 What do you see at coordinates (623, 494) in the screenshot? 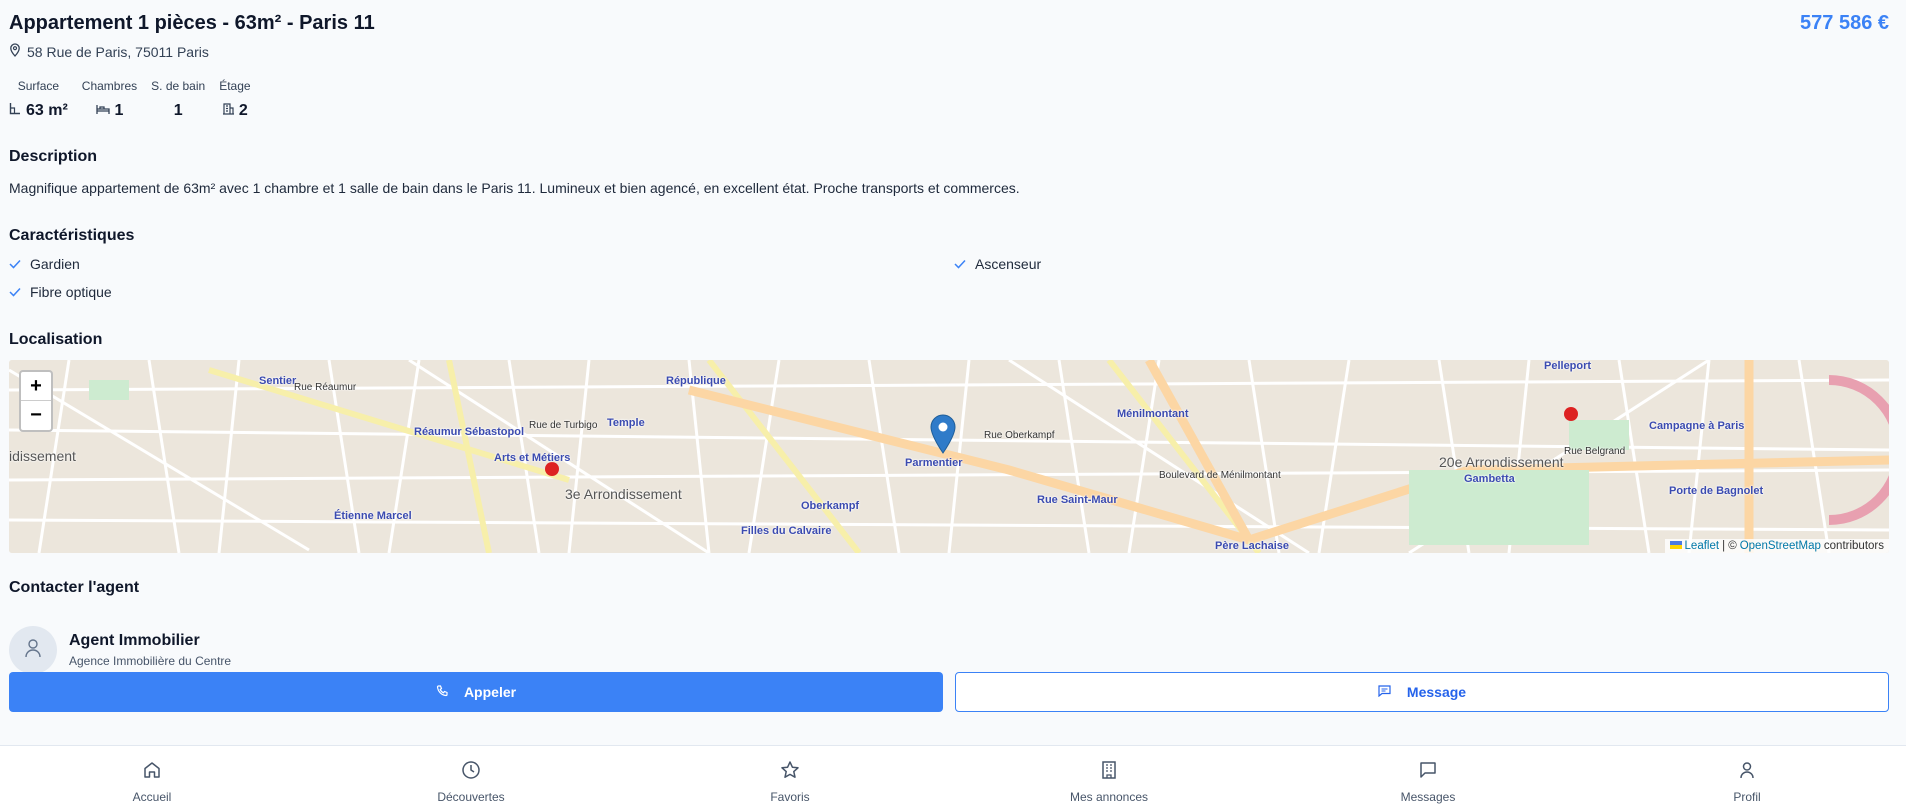
I see `map-label: 3e Arrondissement` at bounding box center [623, 494].